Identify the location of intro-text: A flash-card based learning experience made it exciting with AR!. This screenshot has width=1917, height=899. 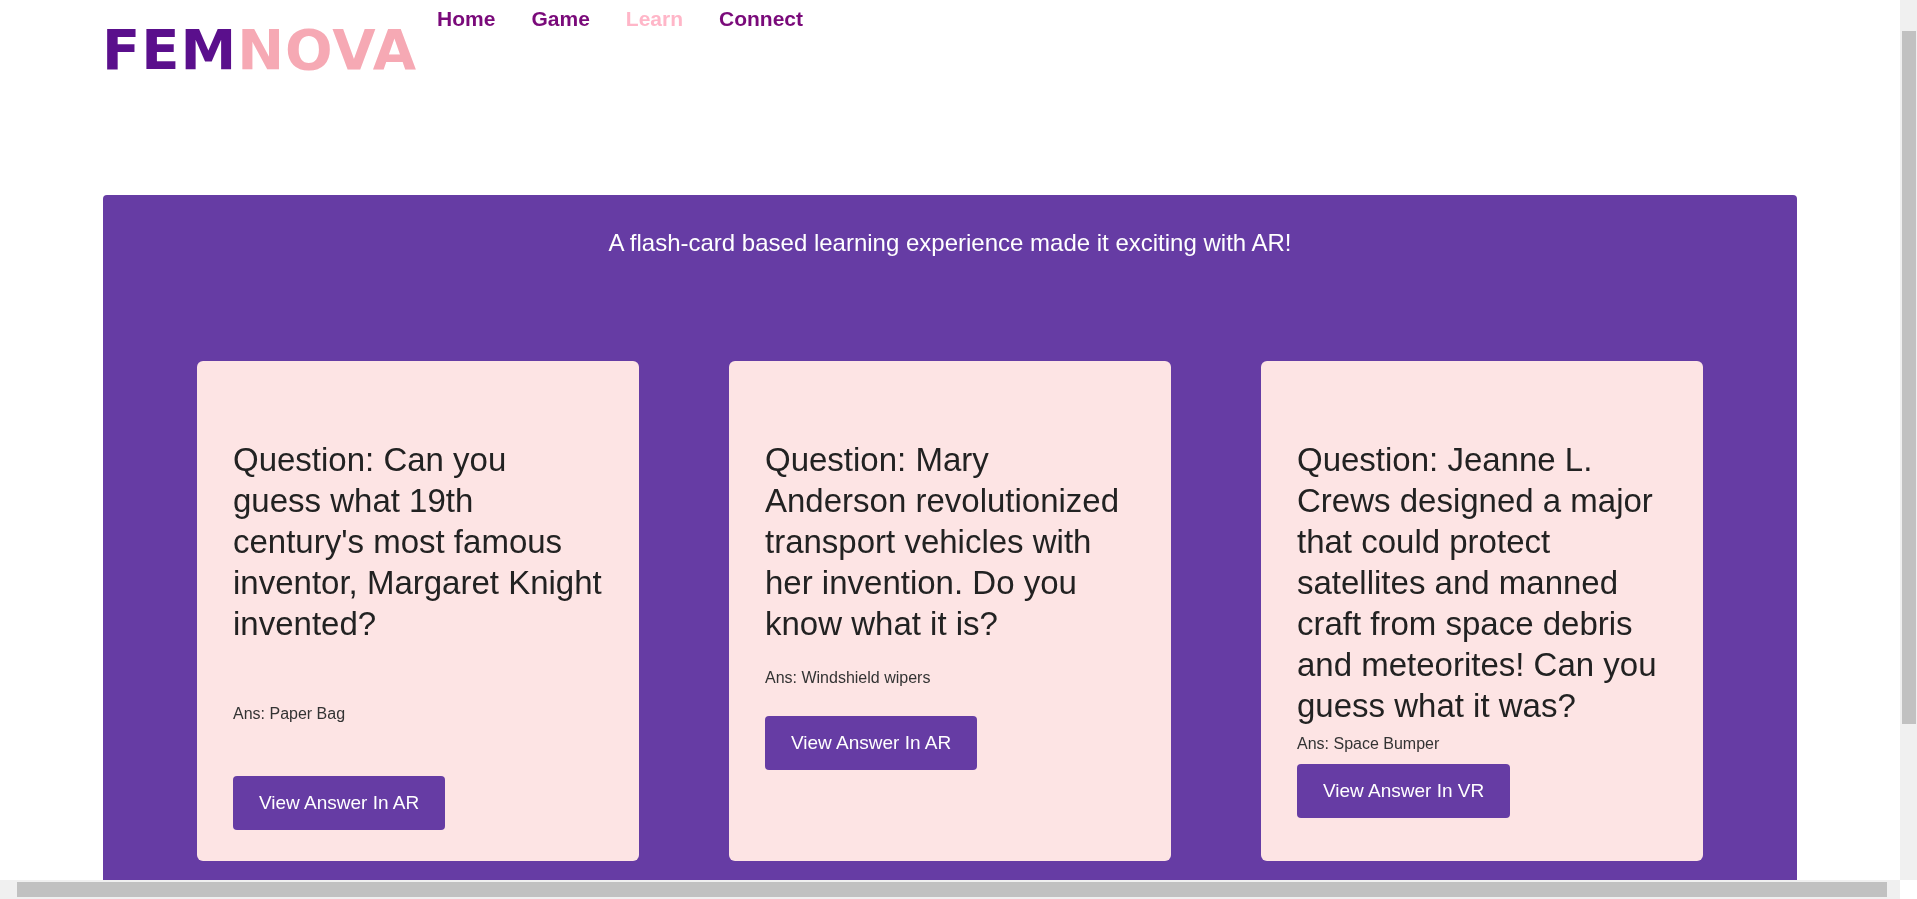
(950, 243).